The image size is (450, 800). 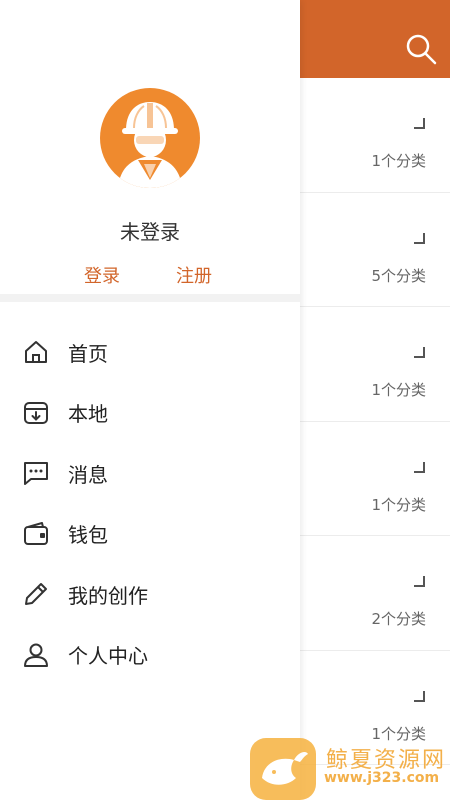 I want to click on local-box-icon, so click(x=36, y=412).